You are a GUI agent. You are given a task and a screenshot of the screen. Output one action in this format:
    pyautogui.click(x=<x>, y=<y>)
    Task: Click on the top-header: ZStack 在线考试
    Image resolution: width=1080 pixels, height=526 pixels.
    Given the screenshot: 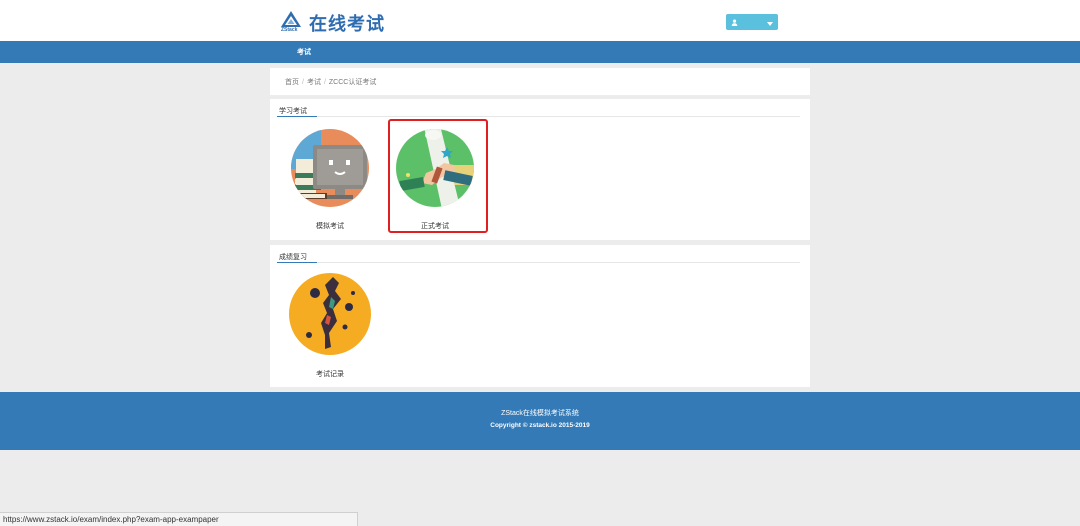 What is the action you would take?
    pyautogui.click(x=540, y=20)
    